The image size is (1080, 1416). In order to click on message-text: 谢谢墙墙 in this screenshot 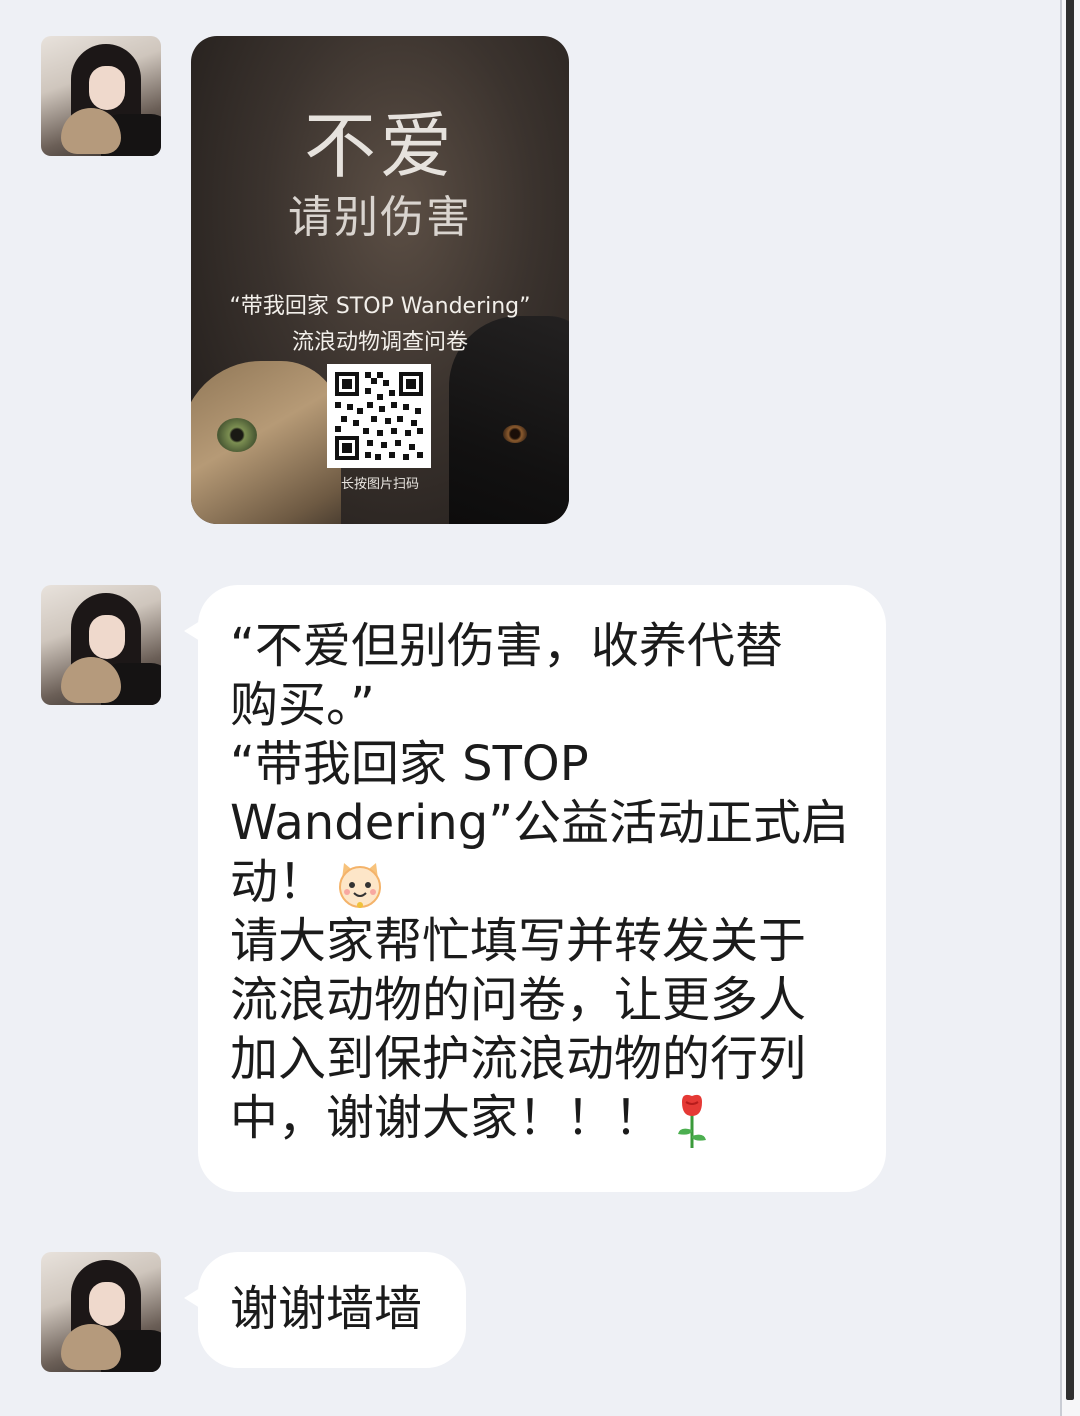, I will do `click(326, 1309)`.